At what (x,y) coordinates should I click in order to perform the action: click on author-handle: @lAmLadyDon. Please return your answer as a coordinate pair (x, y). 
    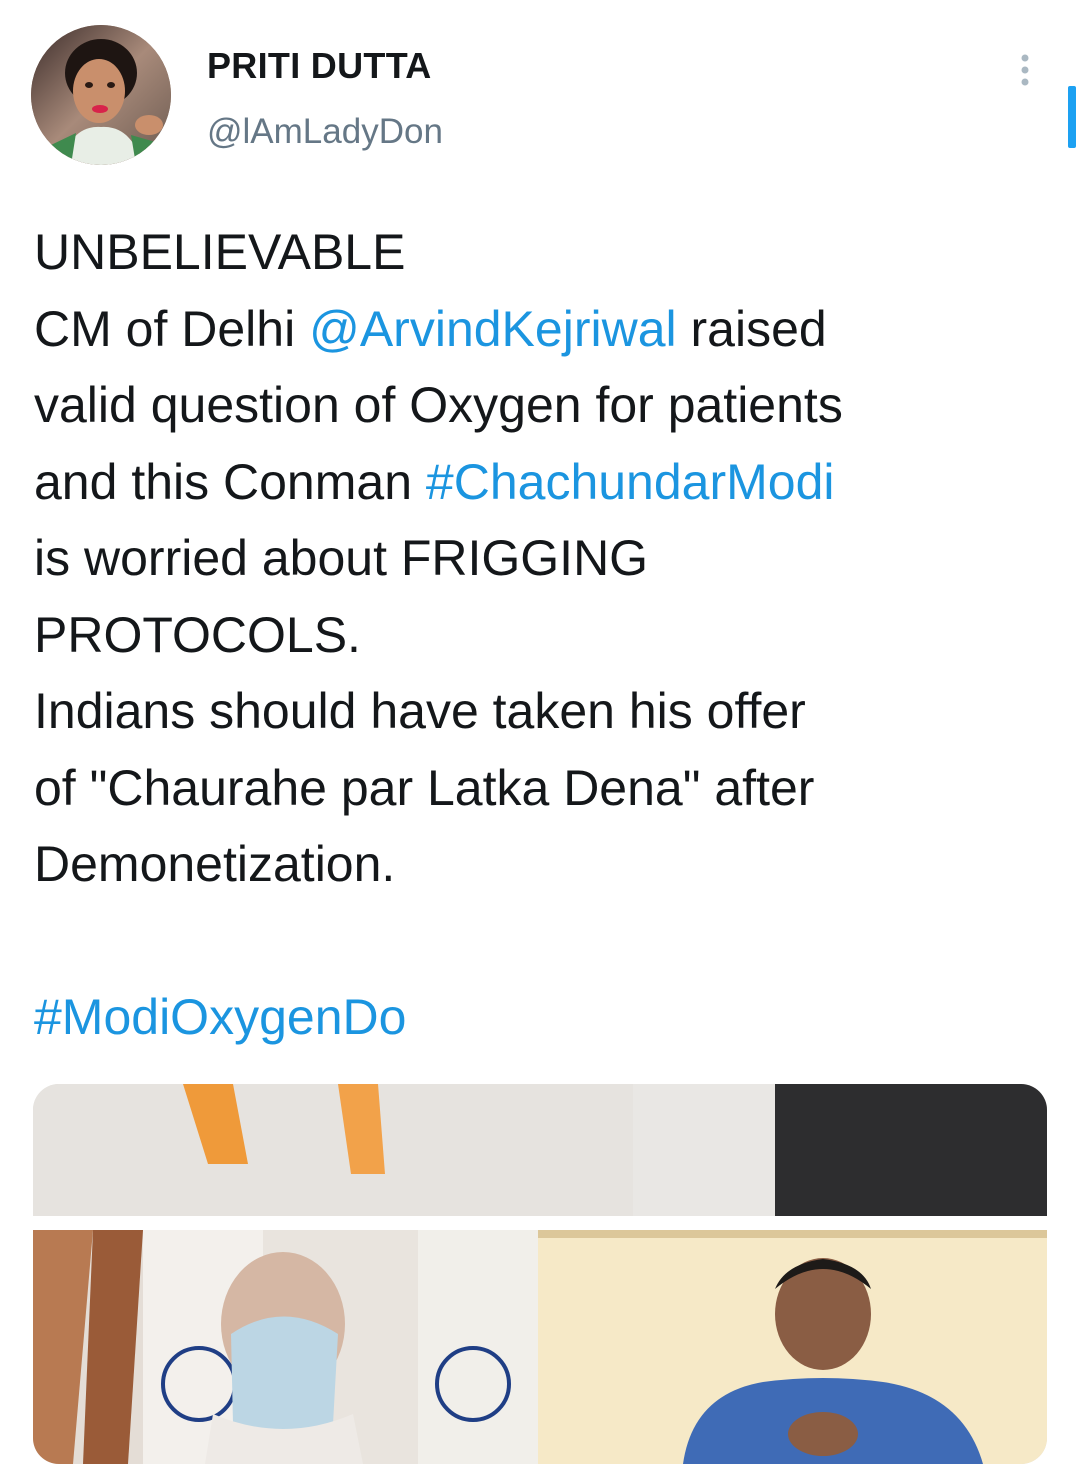
    Looking at the image, I should click on (325, 132).